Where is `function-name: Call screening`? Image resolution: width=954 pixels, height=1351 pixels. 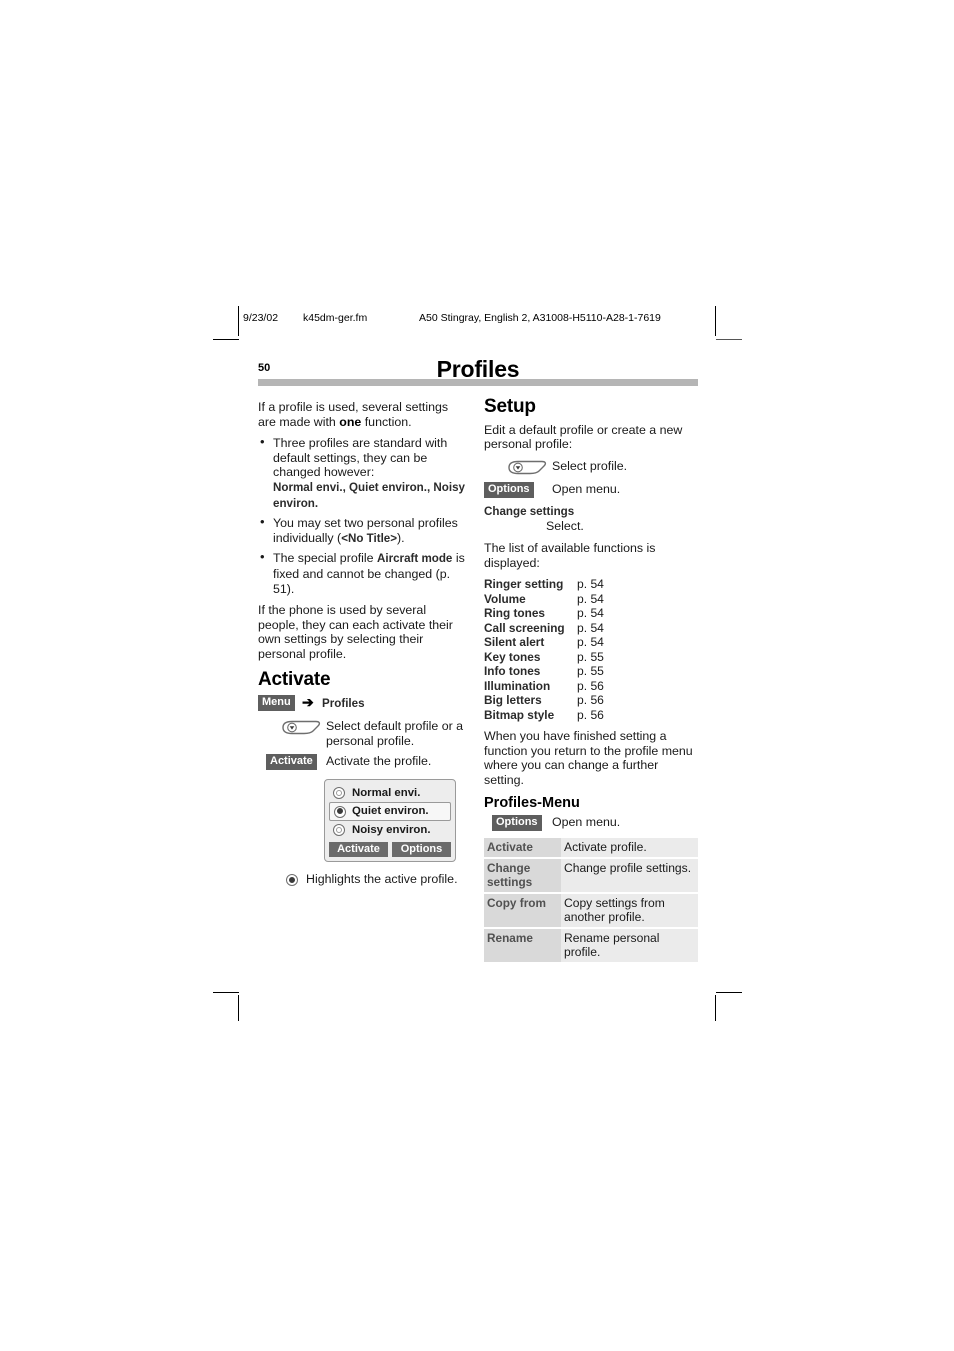
function-name: Call screening is located at coordinates (524, 627).